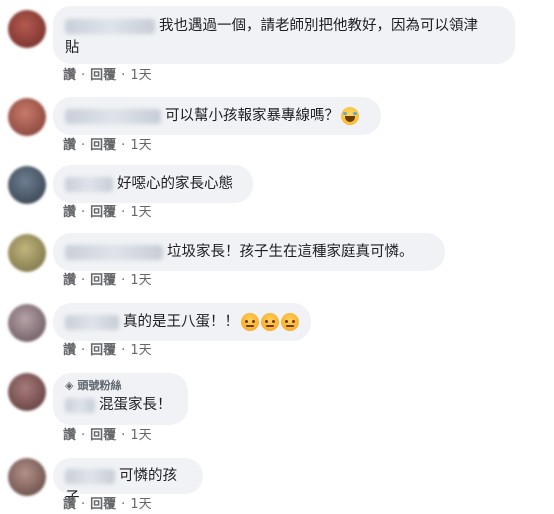 The height and width of the screenshot is (514, 554). Describe the element at coordinates (128, 482) in the screenshot. I see `comment-bubble: 可憐的孩子` at that location.